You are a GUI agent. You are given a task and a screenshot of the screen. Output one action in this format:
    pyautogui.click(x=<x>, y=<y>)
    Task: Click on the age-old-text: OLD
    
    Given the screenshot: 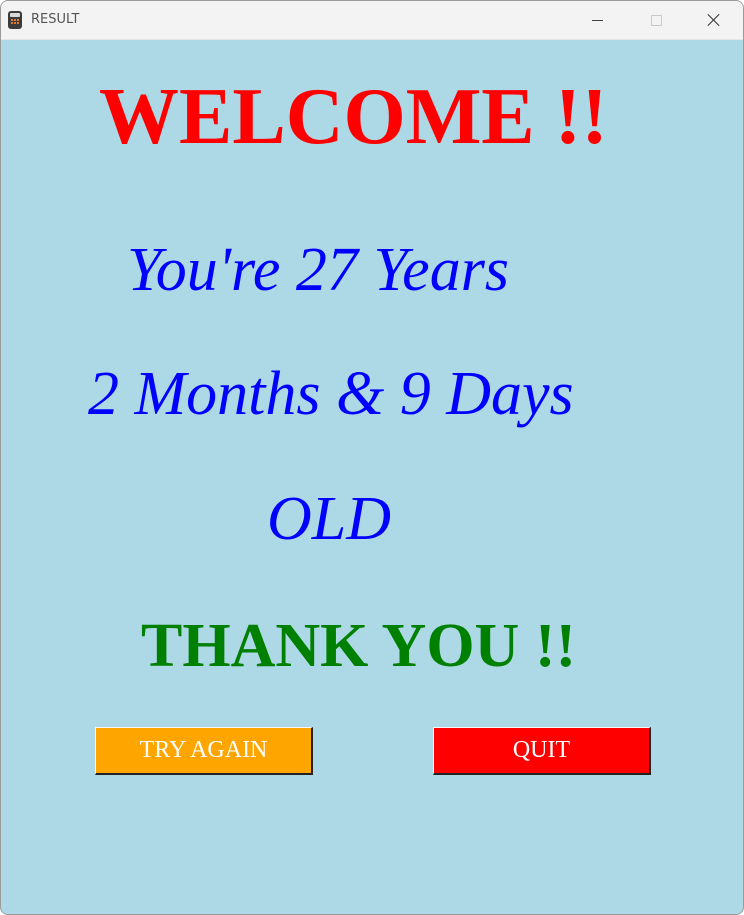 What is the action you would take?
    pyautogui.click(x=329, y=519)
    